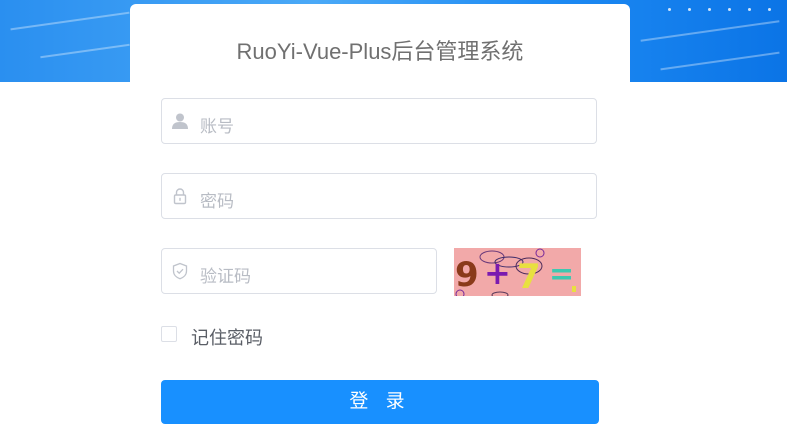  I want to click on password-field: 密码, so click(379, 196).